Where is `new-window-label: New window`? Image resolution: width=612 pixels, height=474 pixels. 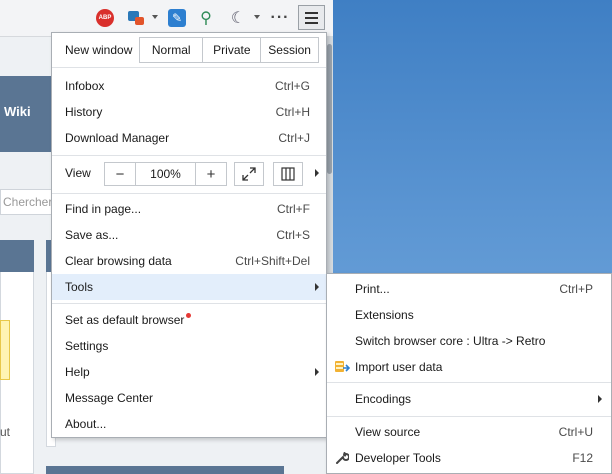
new-window-label: New window is located at coordinates (98, 50).